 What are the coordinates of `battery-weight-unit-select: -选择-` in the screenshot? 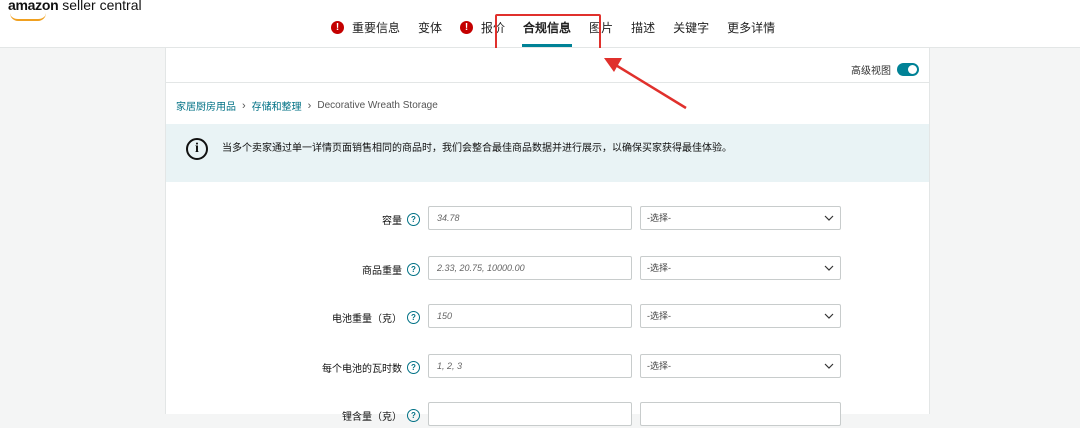 It's located at (740, 316).